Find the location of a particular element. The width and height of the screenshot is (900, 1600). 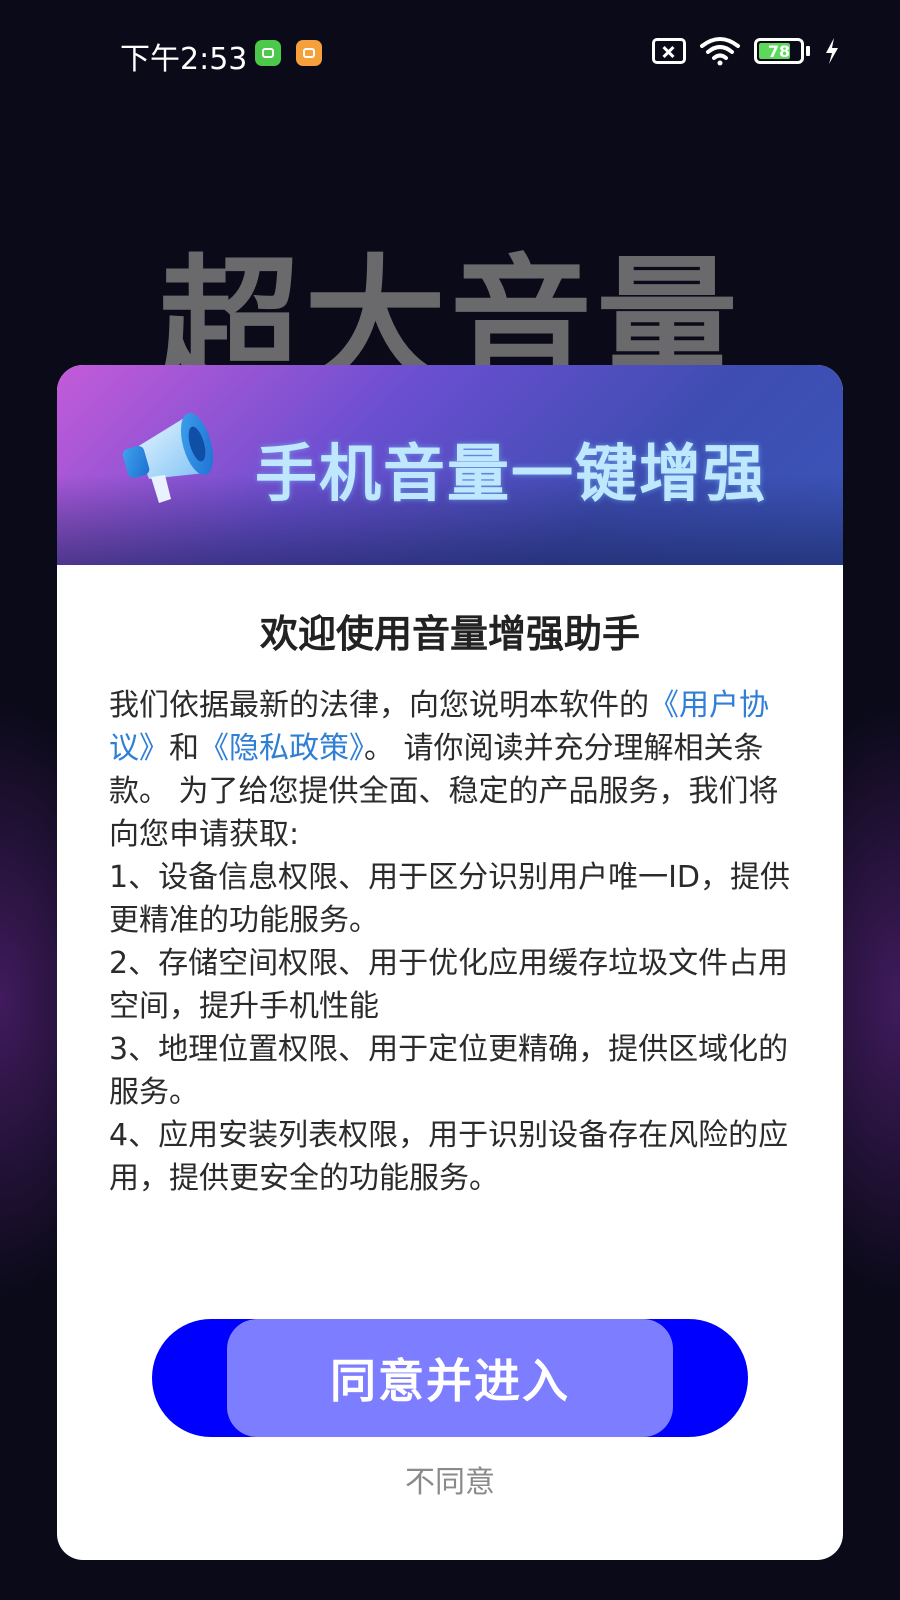

charging-bolt-icon is located at coordinates (832, 51).